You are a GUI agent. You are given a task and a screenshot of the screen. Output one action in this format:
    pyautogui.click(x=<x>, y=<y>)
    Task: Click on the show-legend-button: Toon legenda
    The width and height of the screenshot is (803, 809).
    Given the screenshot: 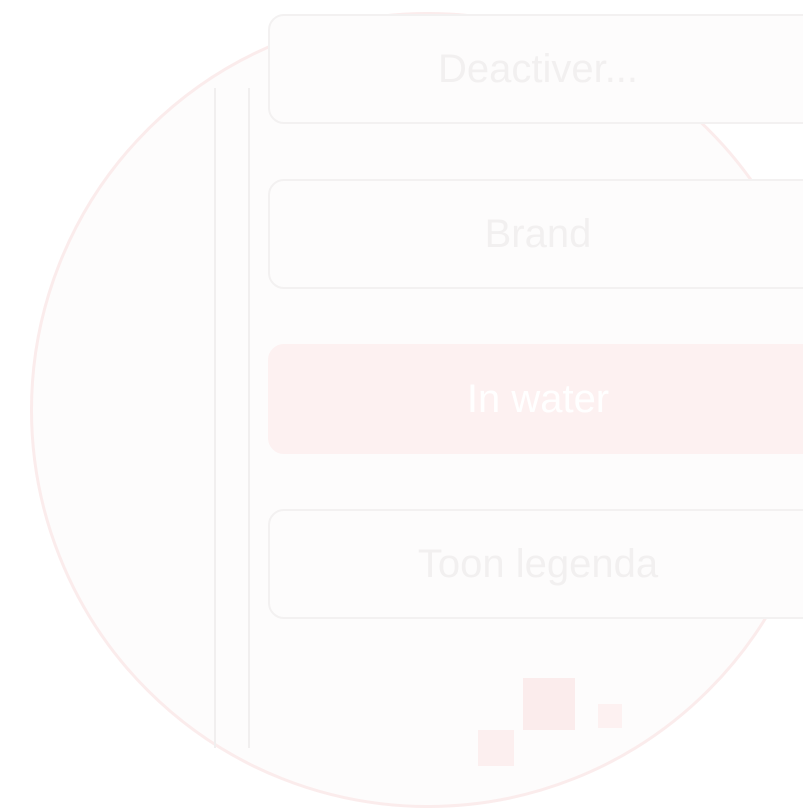 What is the action you would take?
    pyautogui.click(x=535, y=564)
    